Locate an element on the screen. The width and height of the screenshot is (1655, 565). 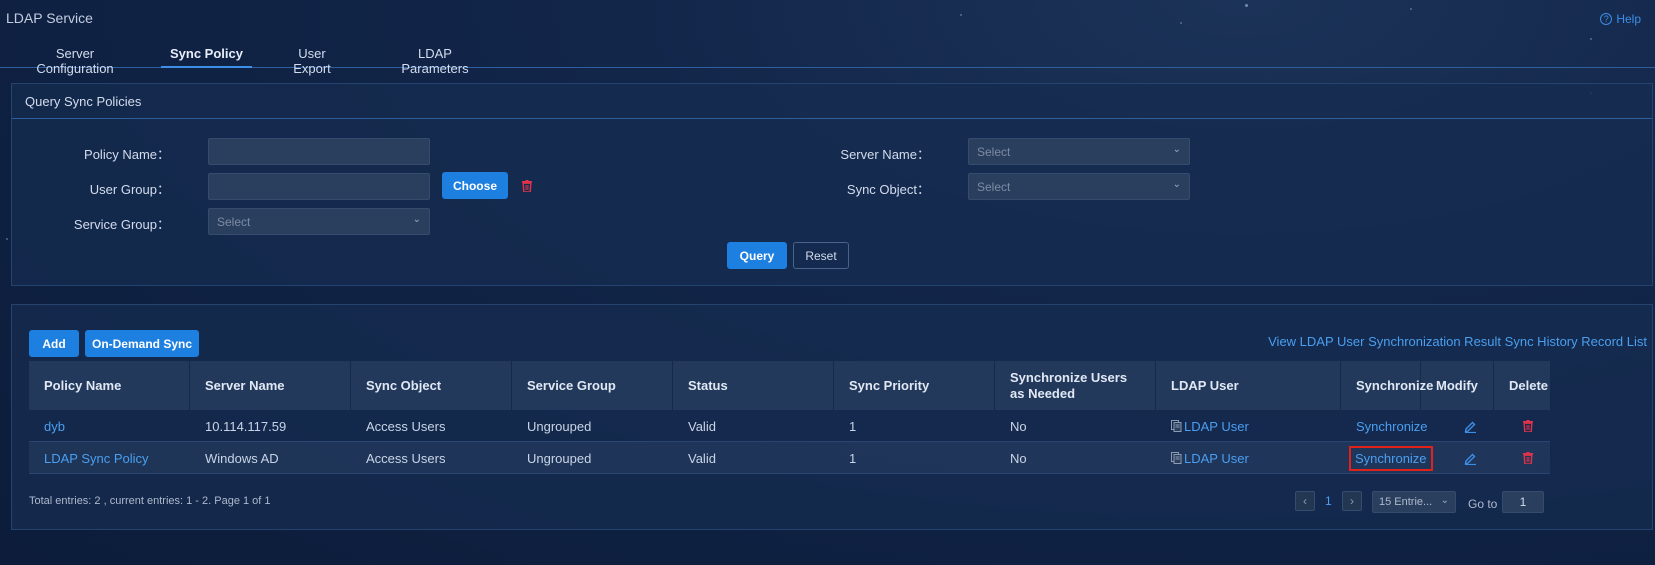
page-size-select: 15 Entrie... ⌄ is located at coordinates (1414, 502).